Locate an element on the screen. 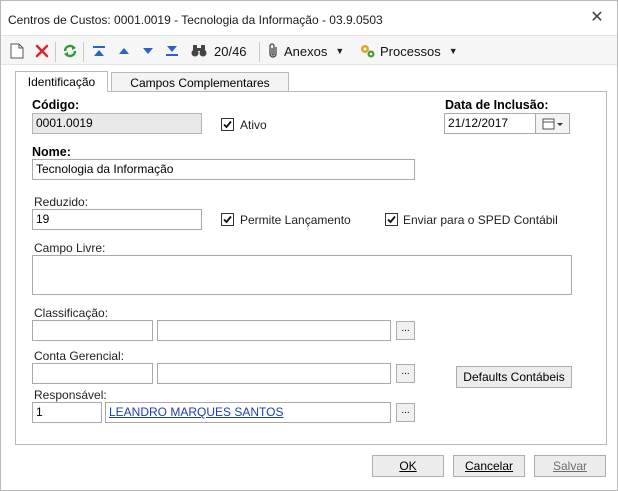 The height and width of the screenshot is (491, 618). nome-field: Tecnologia da Informação is located at coordinates (223, 169).